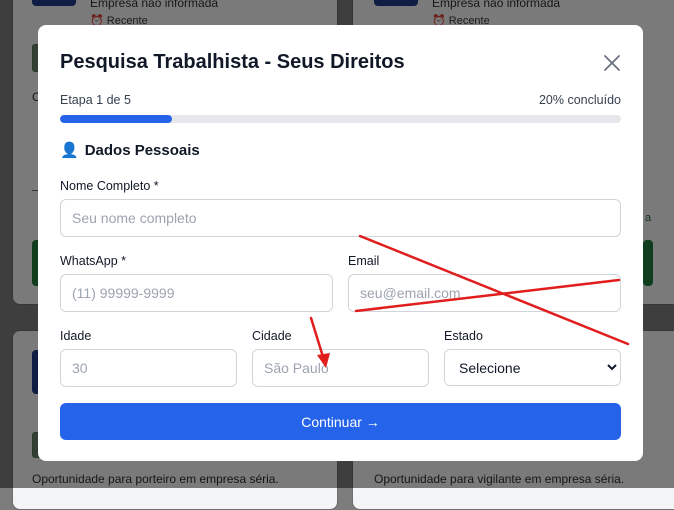 The image size is (674, 510). I want to click on section-title: Dados Pessoais, so click(142, 150).